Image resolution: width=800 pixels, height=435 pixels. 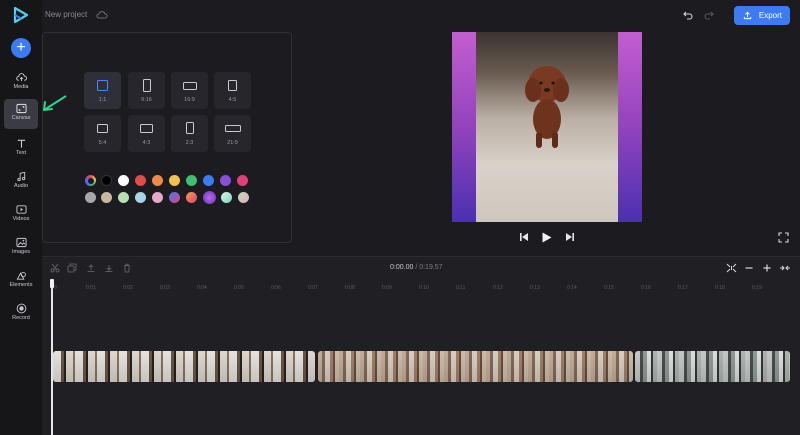 I want to click on skip-back-icon, so click(x=524, y=237).